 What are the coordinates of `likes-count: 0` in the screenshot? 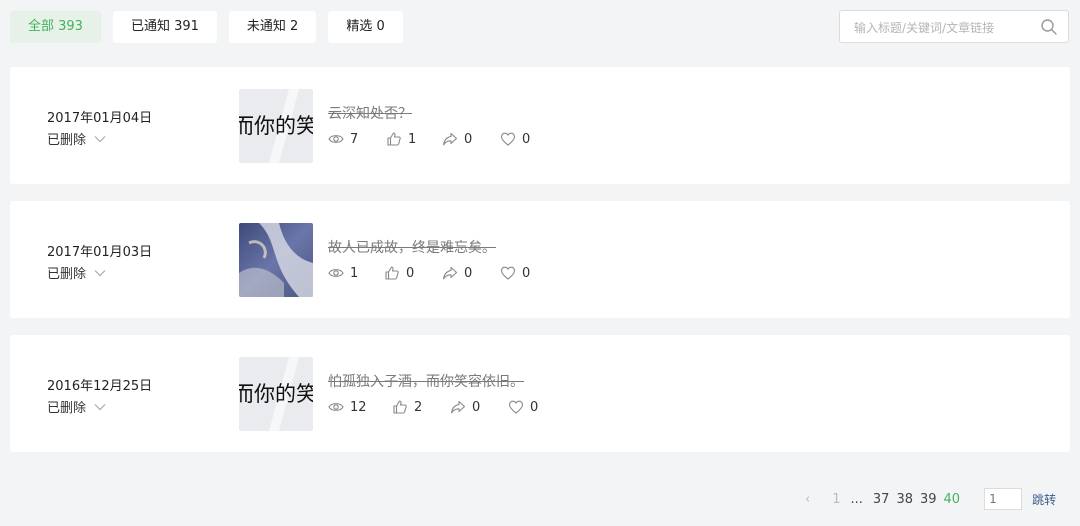 It's located at (410, 273).